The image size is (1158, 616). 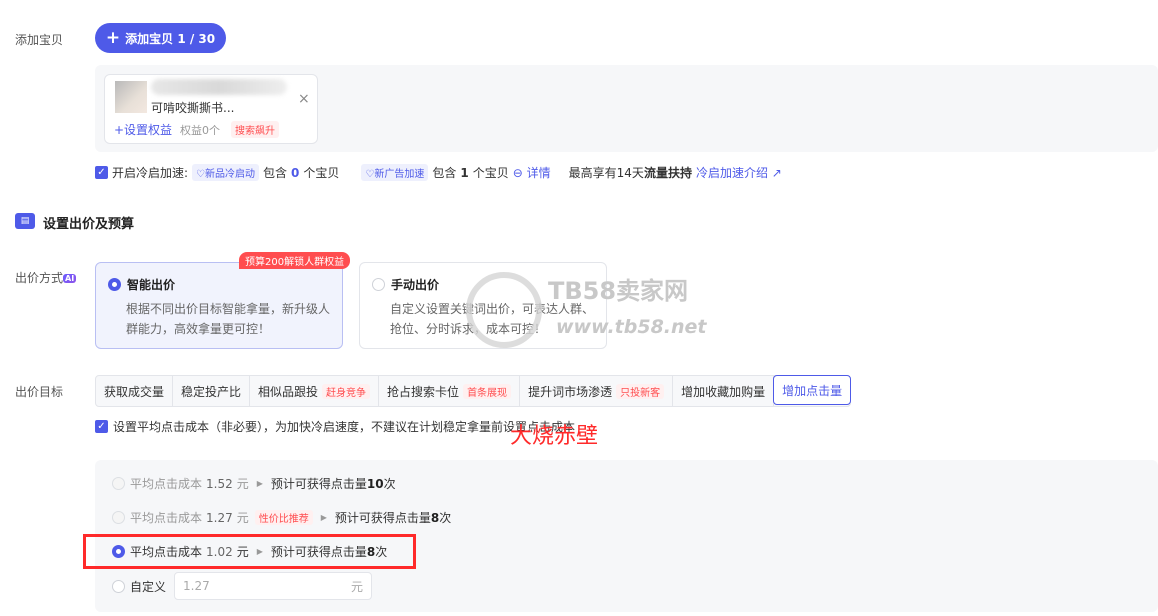 I want to click on promo-badge: 预算200解锁人群权益, so click(x=295, y=260).